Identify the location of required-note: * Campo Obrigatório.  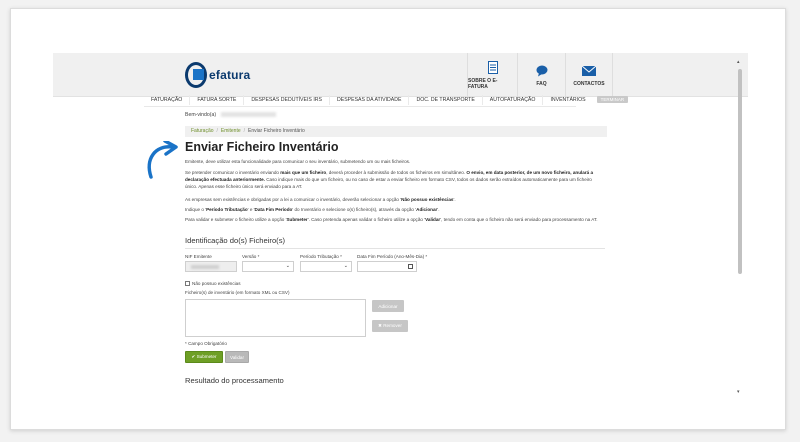
(206, 343).